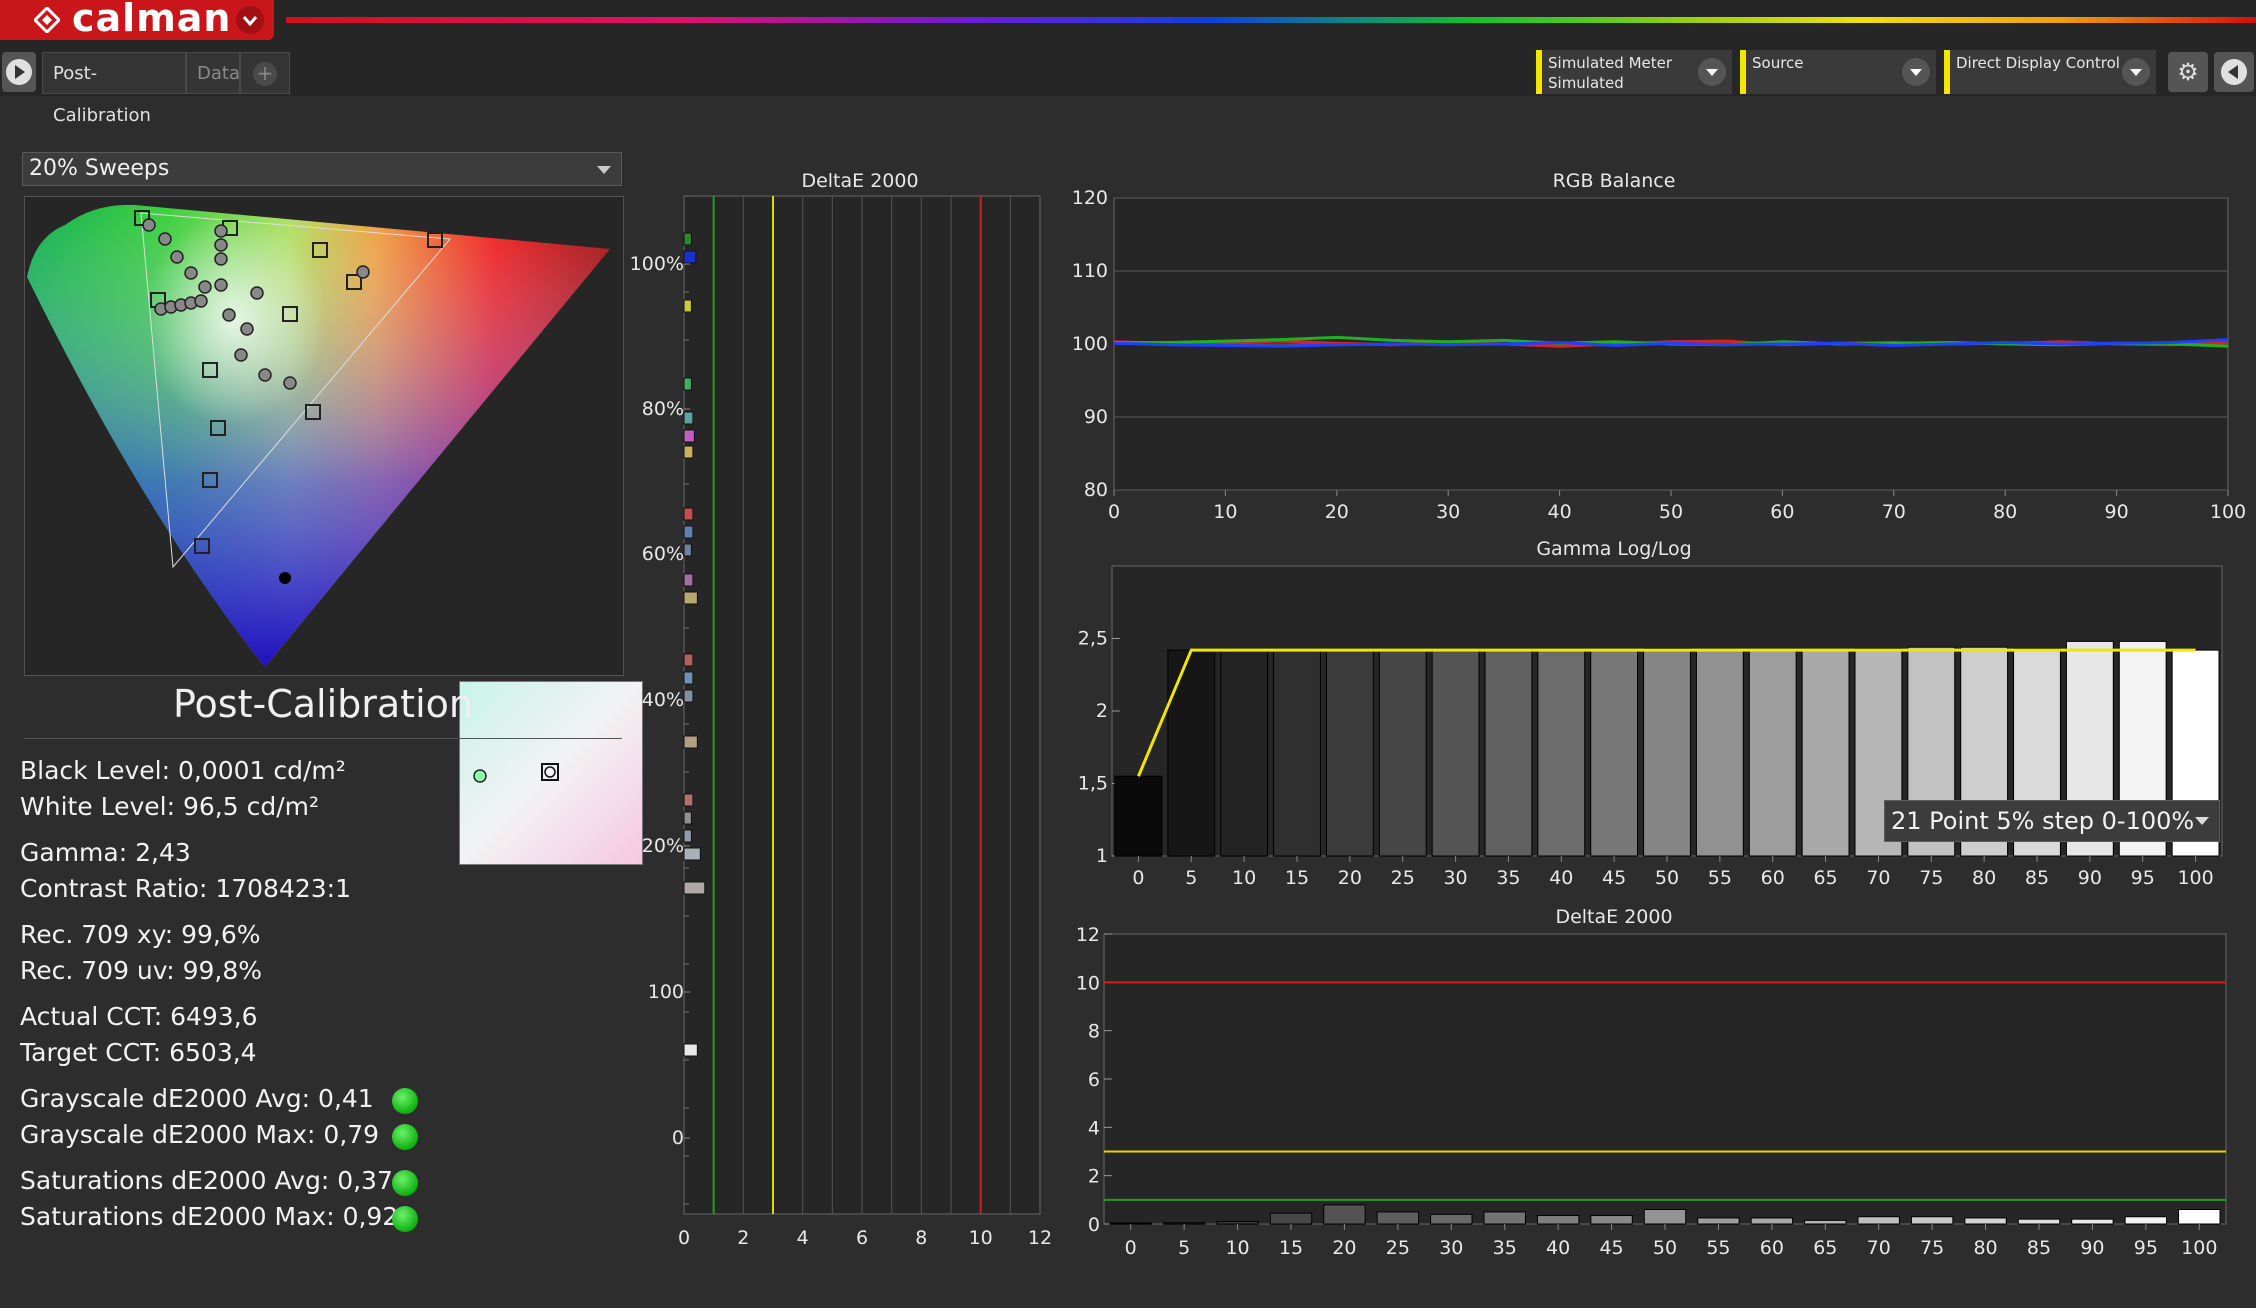 Image resolution: width=2256 pixels, height=1308 pixels. Describe the element at coordinates (1184, 1248) in the screenshot. I see `de-bottom-x-tick: 5` at that location.